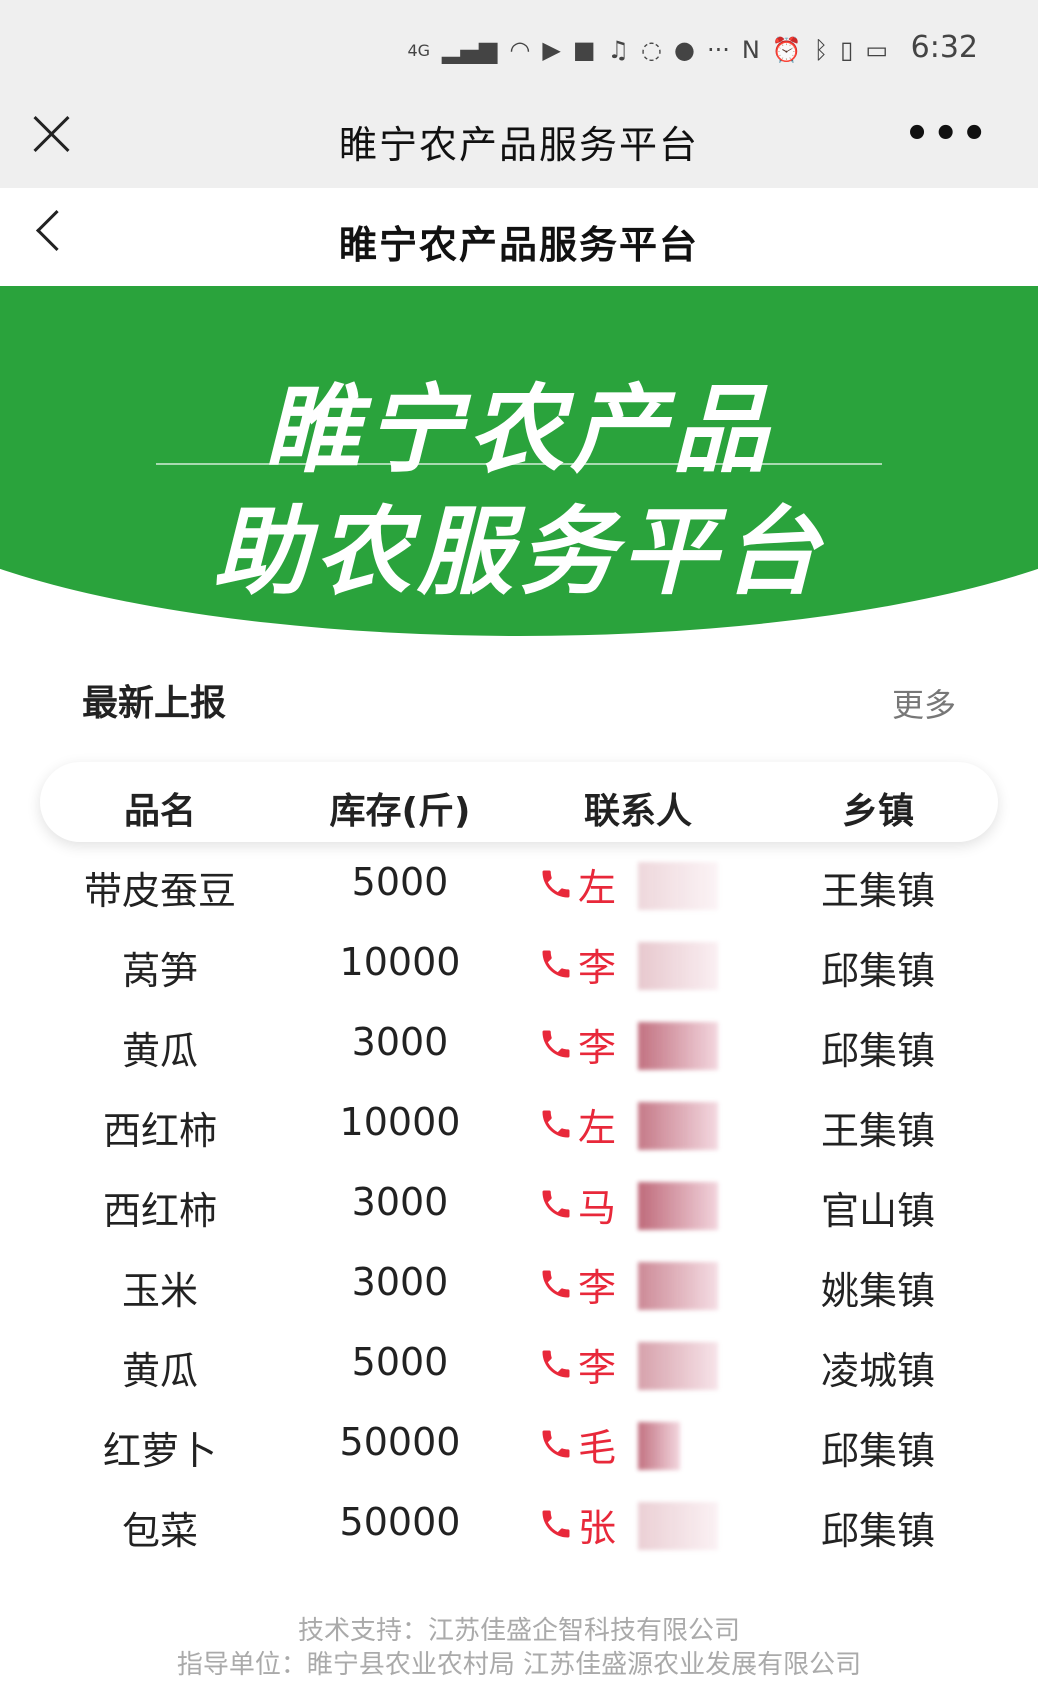 The image size is (1038, 1682). Describe the element at coordinates (519, 882) in the screenshot. I see `table-row: 带皮蚕豆 5000 左 王集镇` at that location.